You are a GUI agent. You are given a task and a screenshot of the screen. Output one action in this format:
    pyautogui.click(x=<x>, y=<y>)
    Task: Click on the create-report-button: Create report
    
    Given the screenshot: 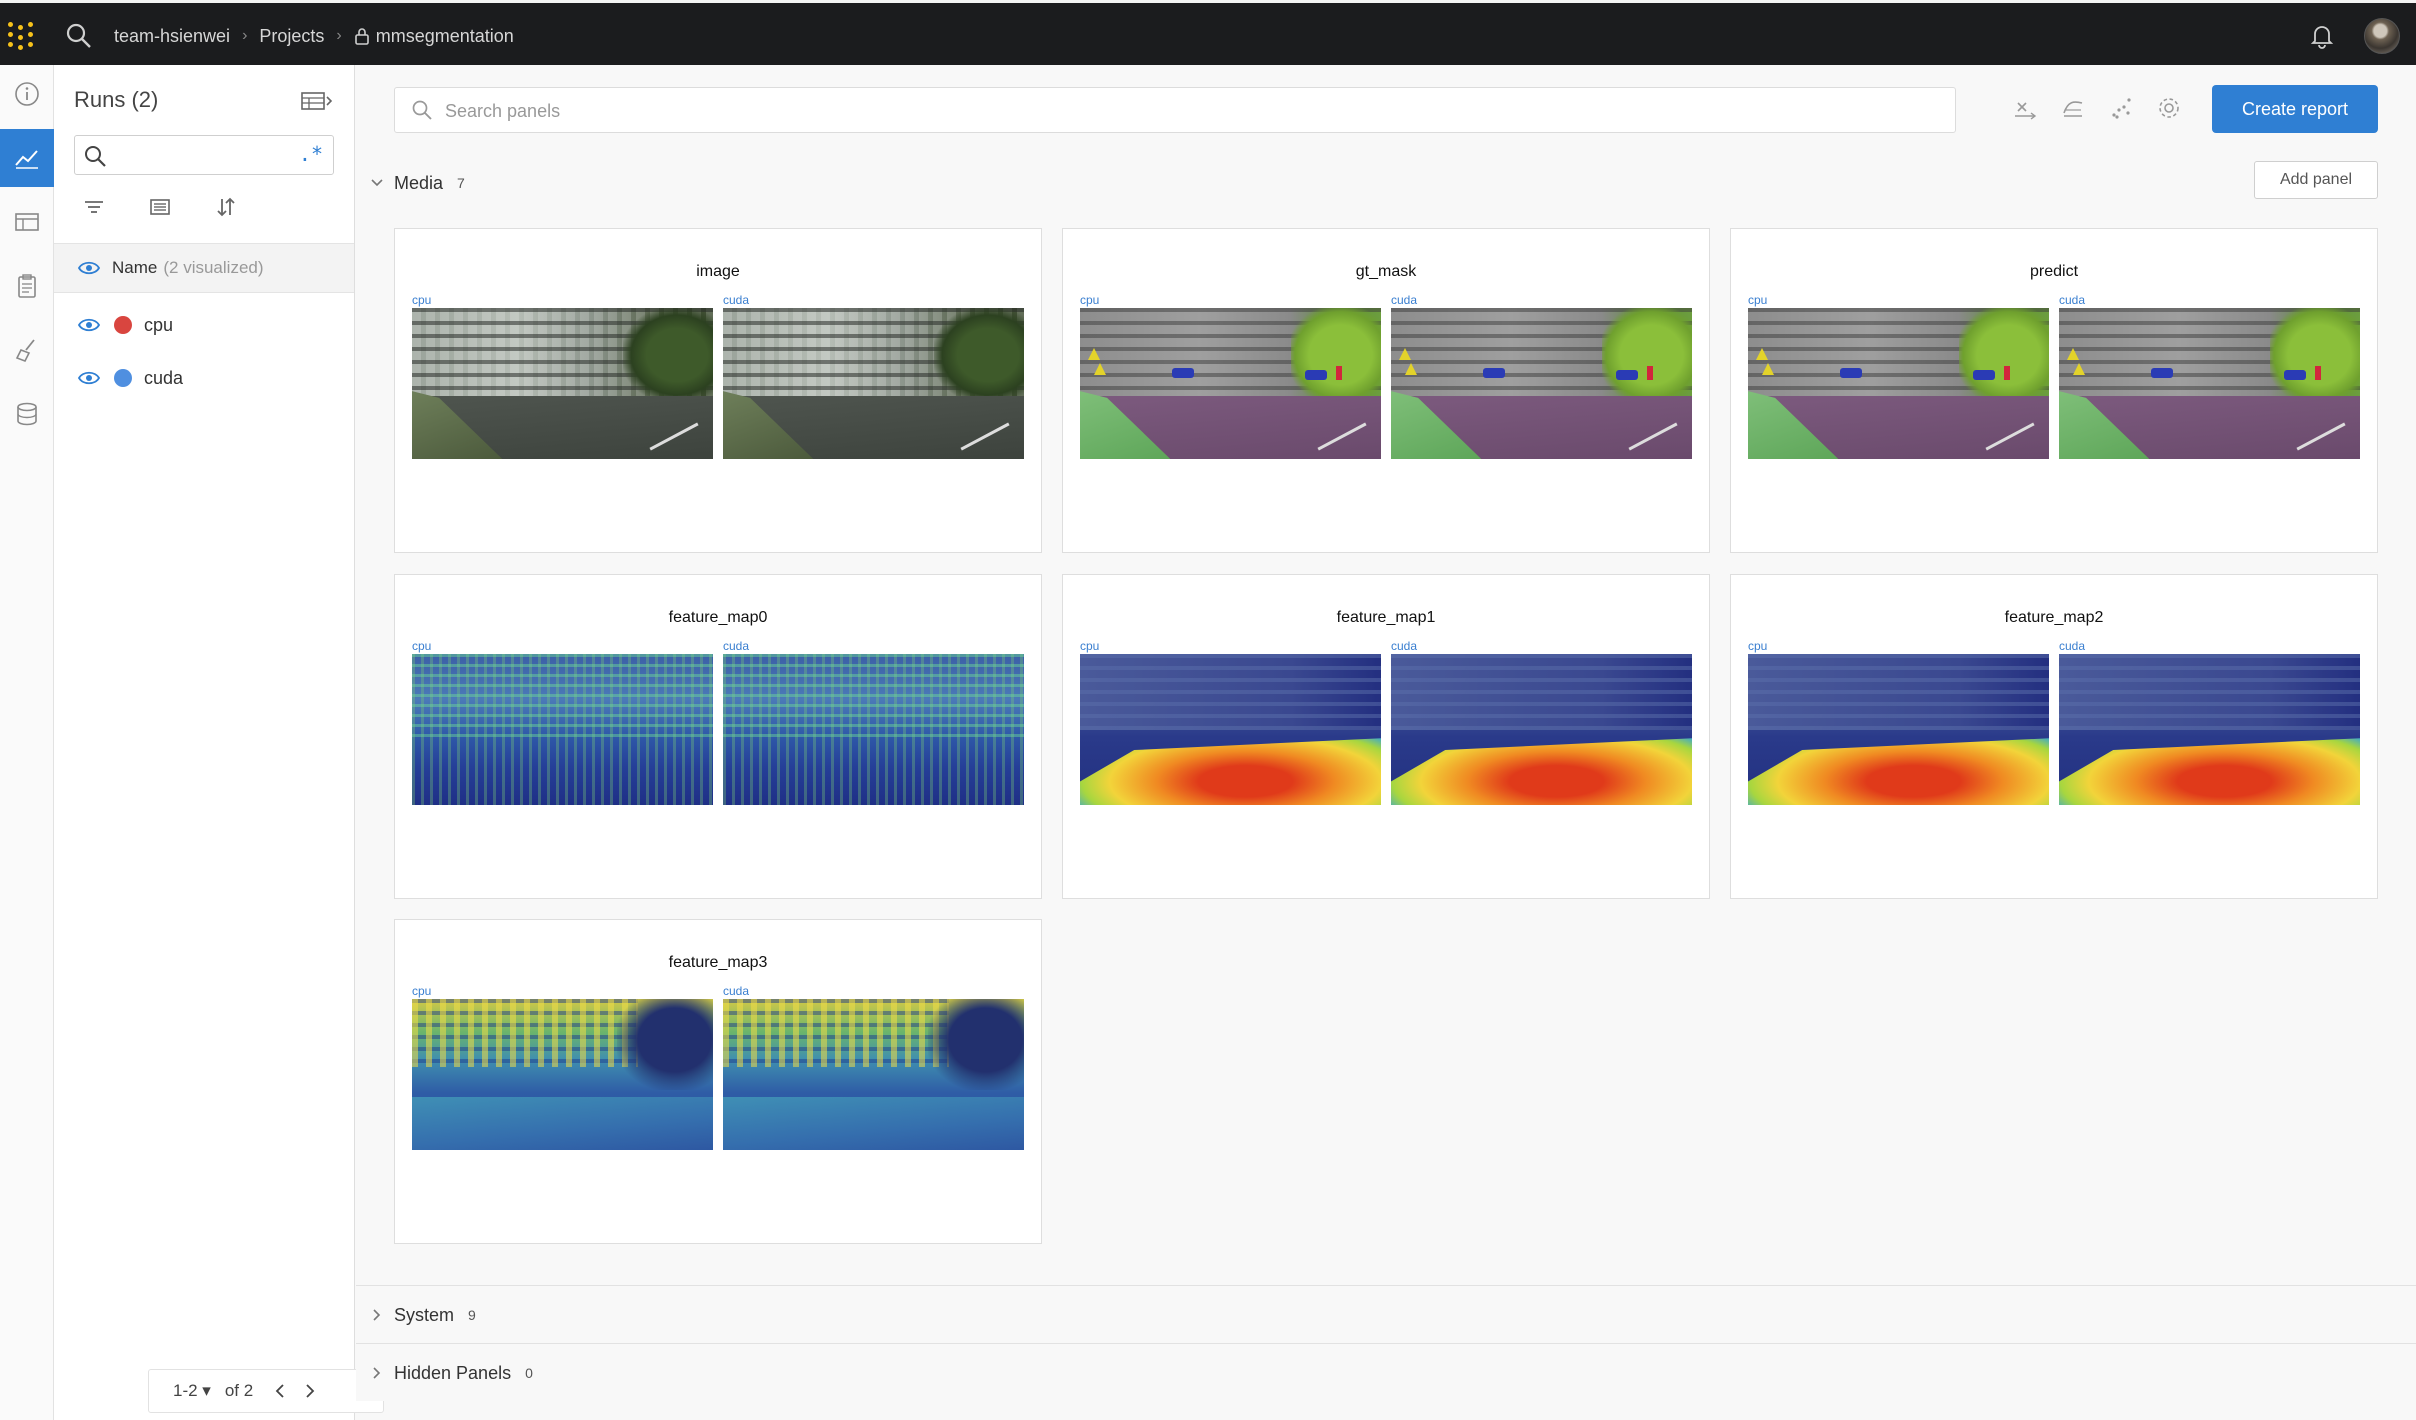 What is the action you would take?
    pyautogui.click(x=2295, y=109)
    